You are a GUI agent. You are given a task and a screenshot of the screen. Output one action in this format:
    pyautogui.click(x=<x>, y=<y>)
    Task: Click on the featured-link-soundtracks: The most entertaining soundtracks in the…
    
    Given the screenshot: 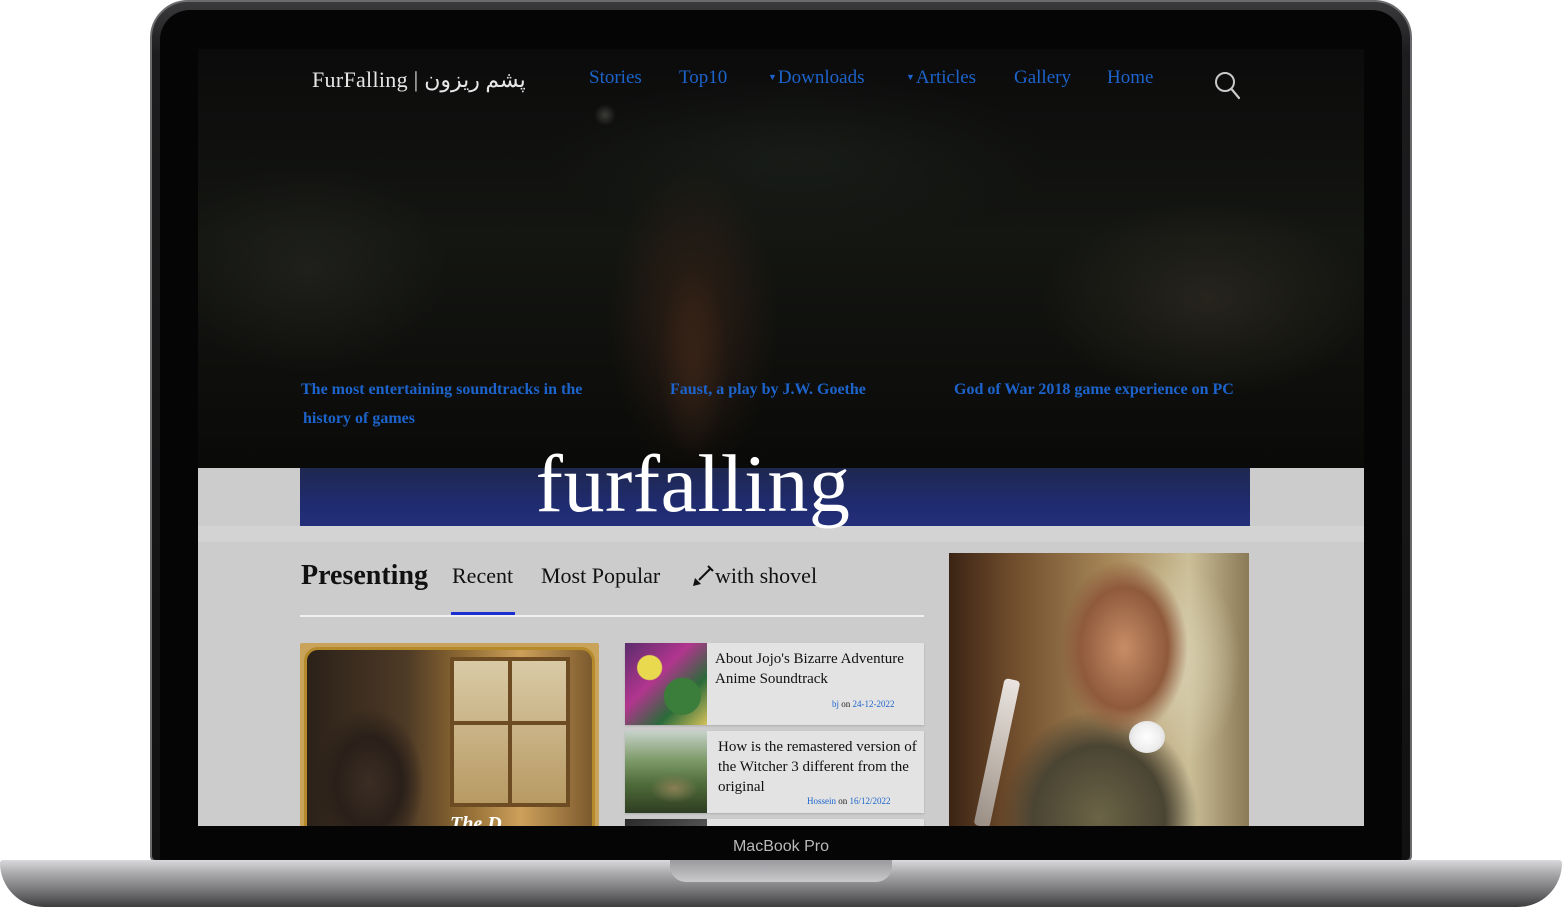 What is the action you would take?
    pyautogui.click(x=466, y=404)
    